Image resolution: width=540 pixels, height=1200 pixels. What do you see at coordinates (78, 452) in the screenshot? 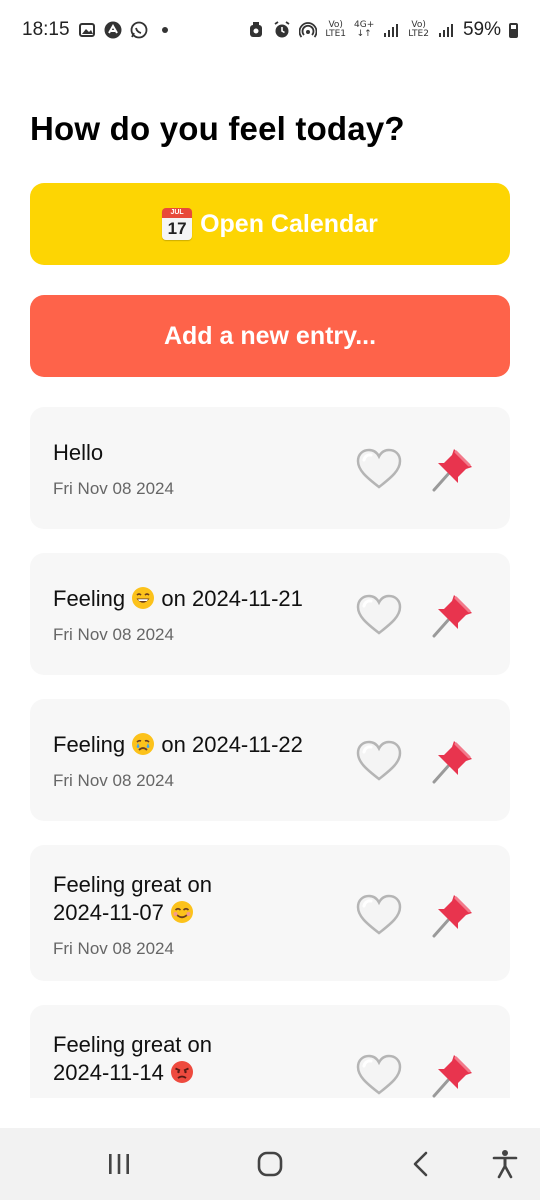
I see `entry-title: Hello` at bounding box center [78, 452].